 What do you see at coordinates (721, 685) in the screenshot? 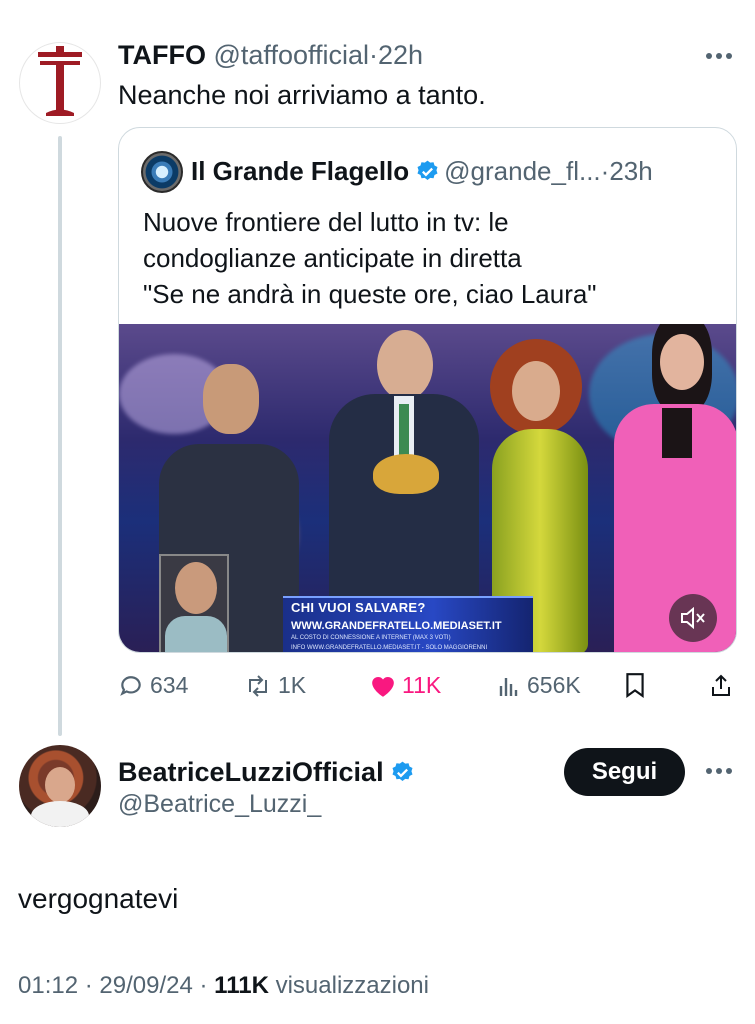
I see `share-upload-icon` at bounding box center [721, 685].